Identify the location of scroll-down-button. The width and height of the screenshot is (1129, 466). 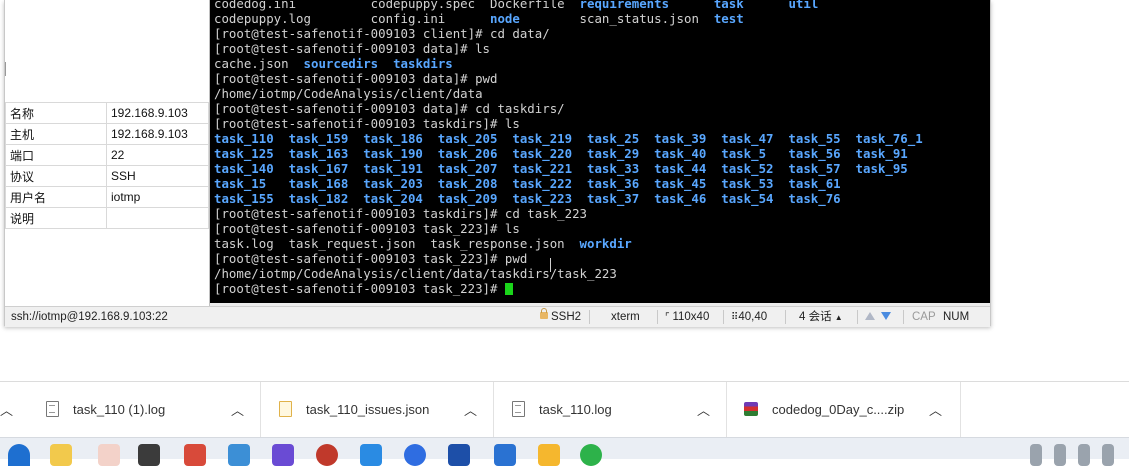
(886, 317).